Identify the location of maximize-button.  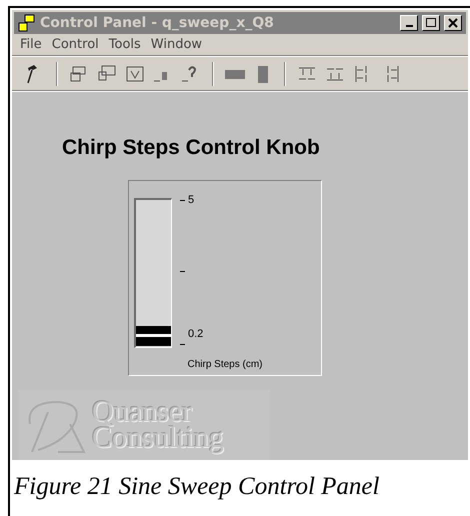
(431, 23).